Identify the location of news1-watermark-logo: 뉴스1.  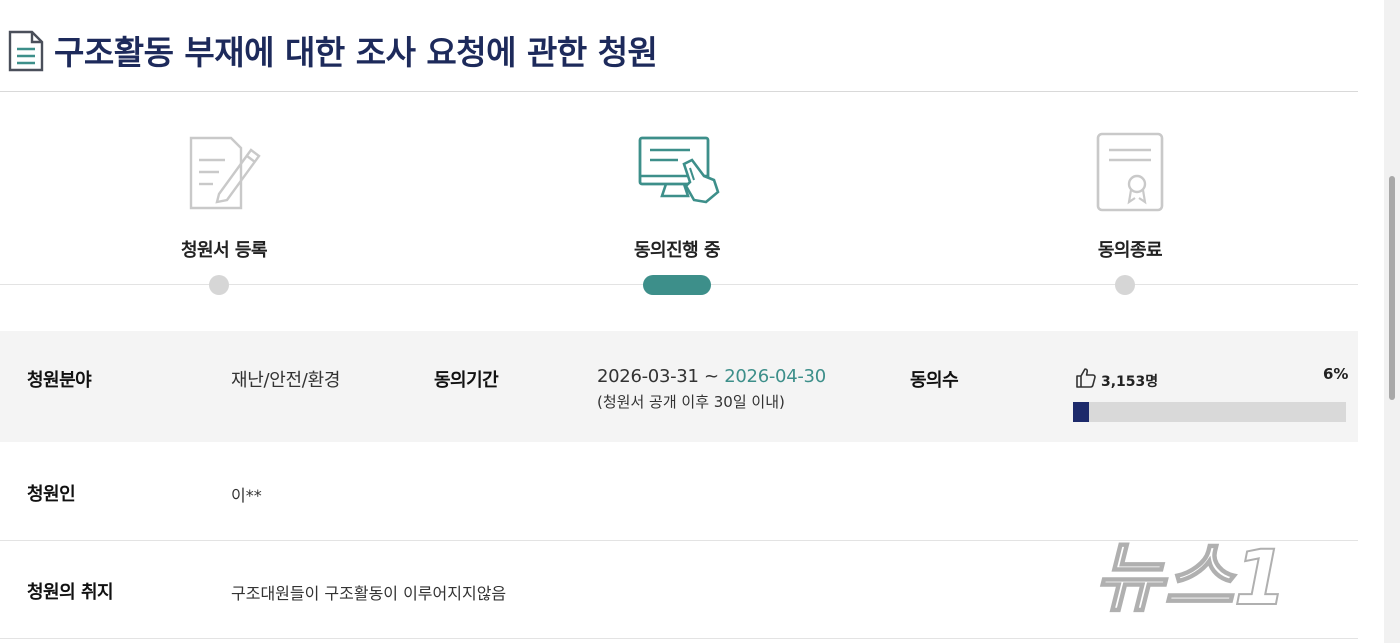
(1190, 577).